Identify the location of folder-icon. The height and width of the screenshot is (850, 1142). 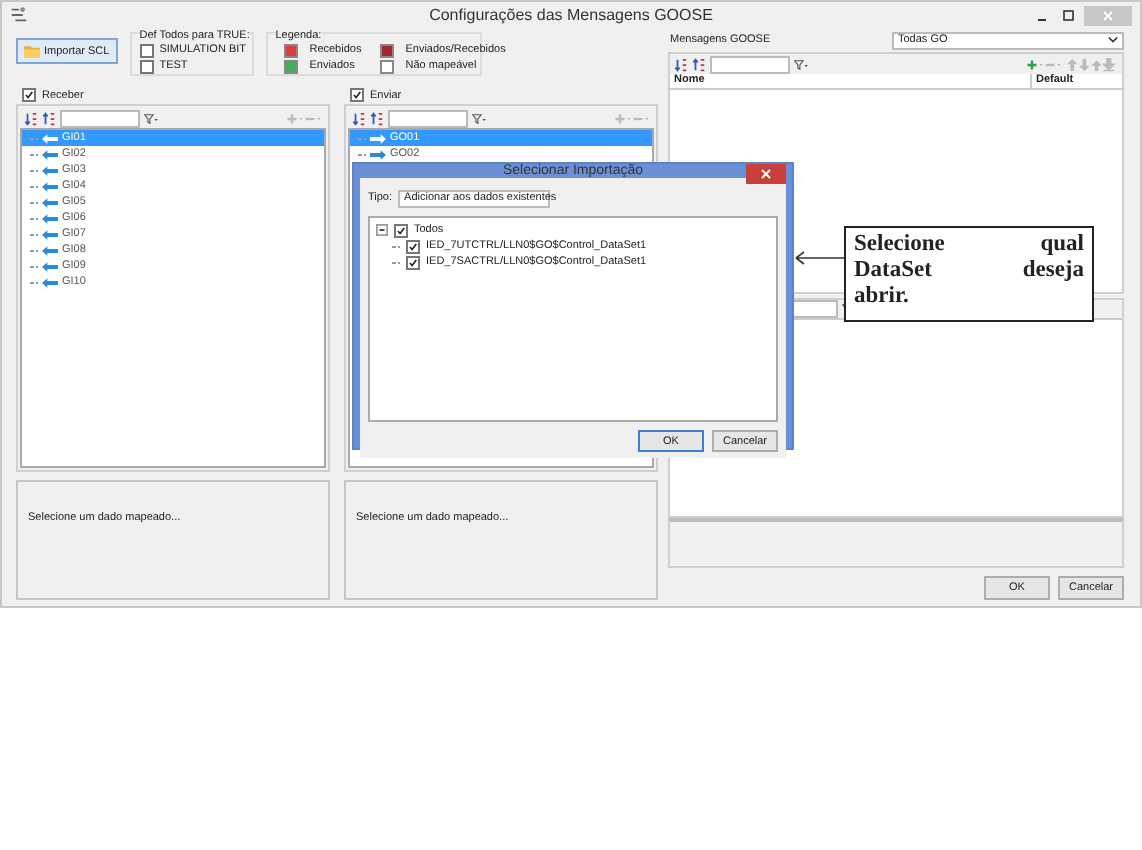
(32, 51).